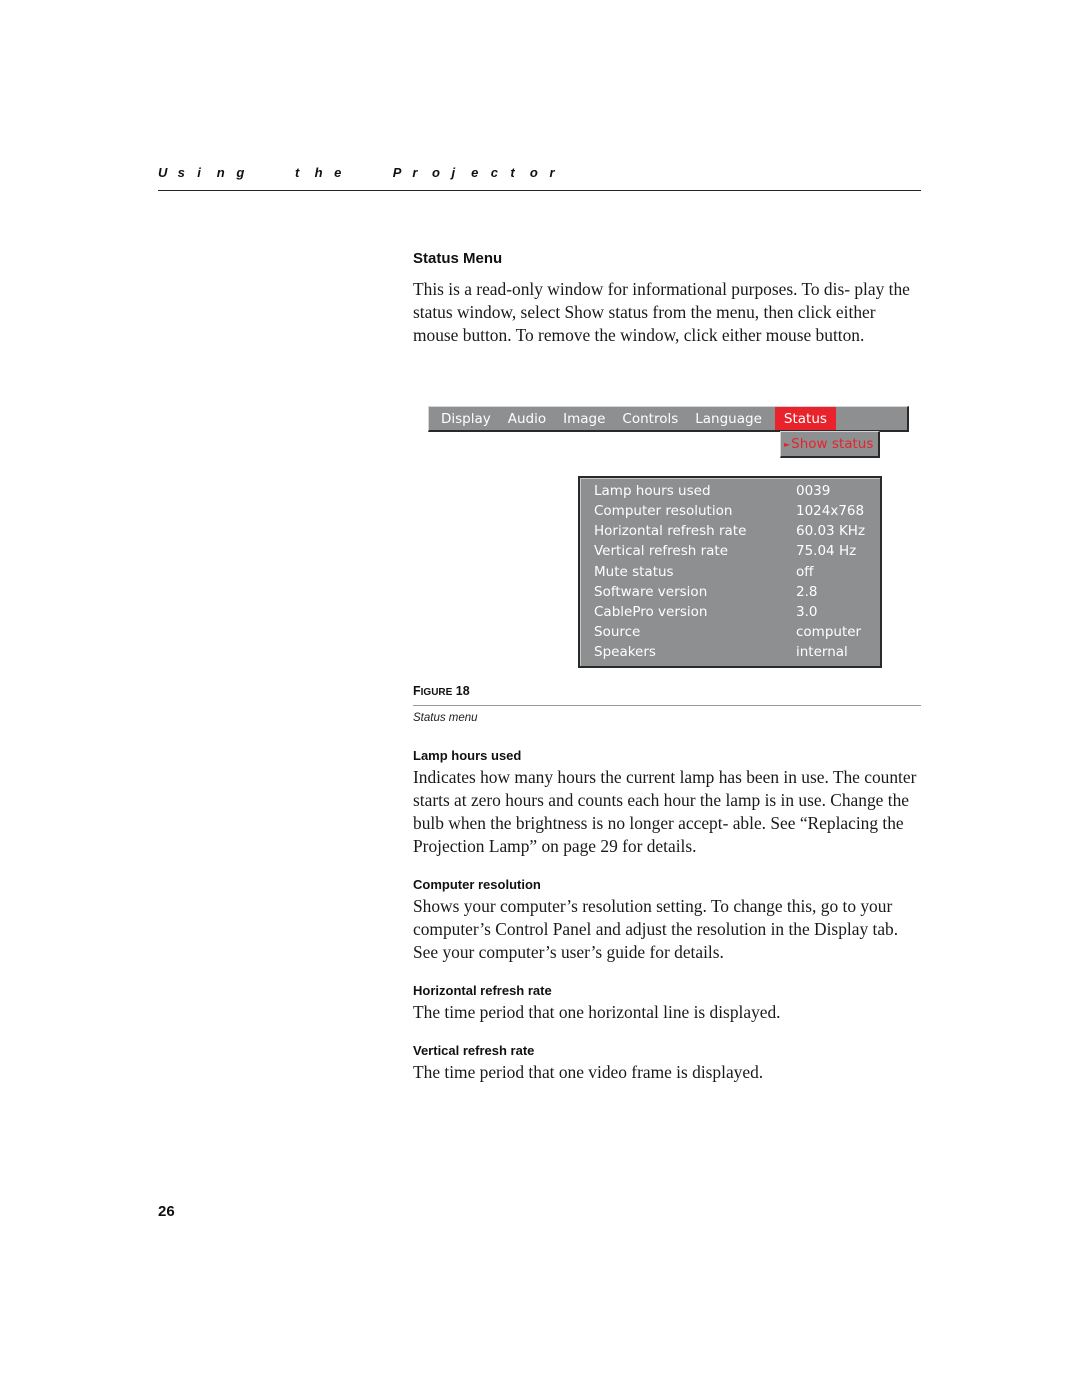  I want to click on status-label: Horizontal refresh rate, so click(670, 531).